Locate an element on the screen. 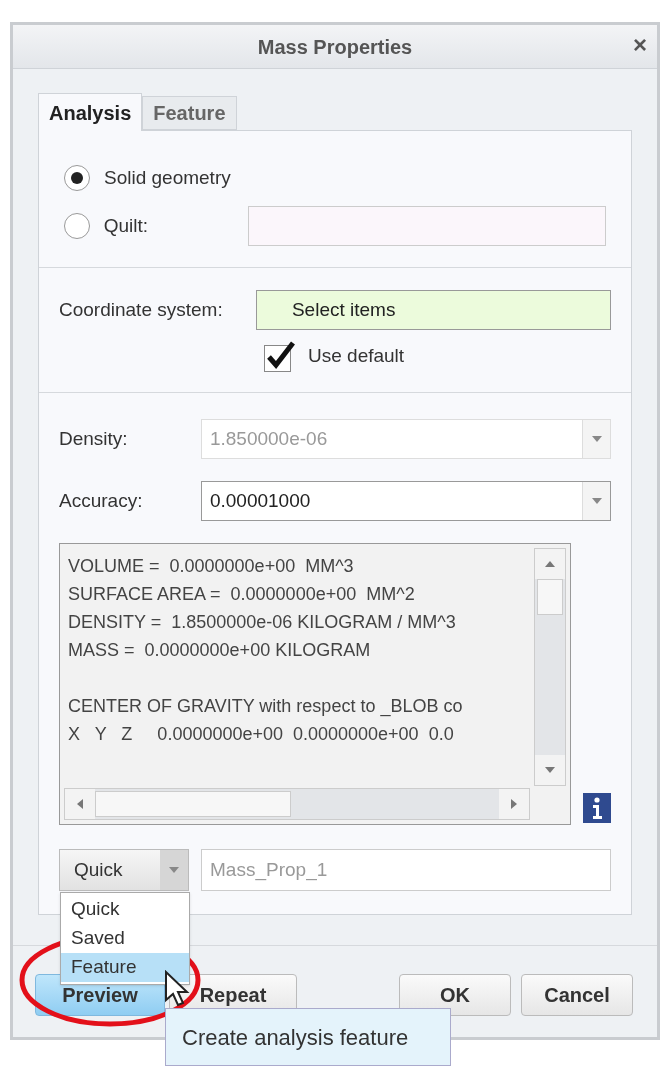  info-icon is located at coordinates (597, 808).